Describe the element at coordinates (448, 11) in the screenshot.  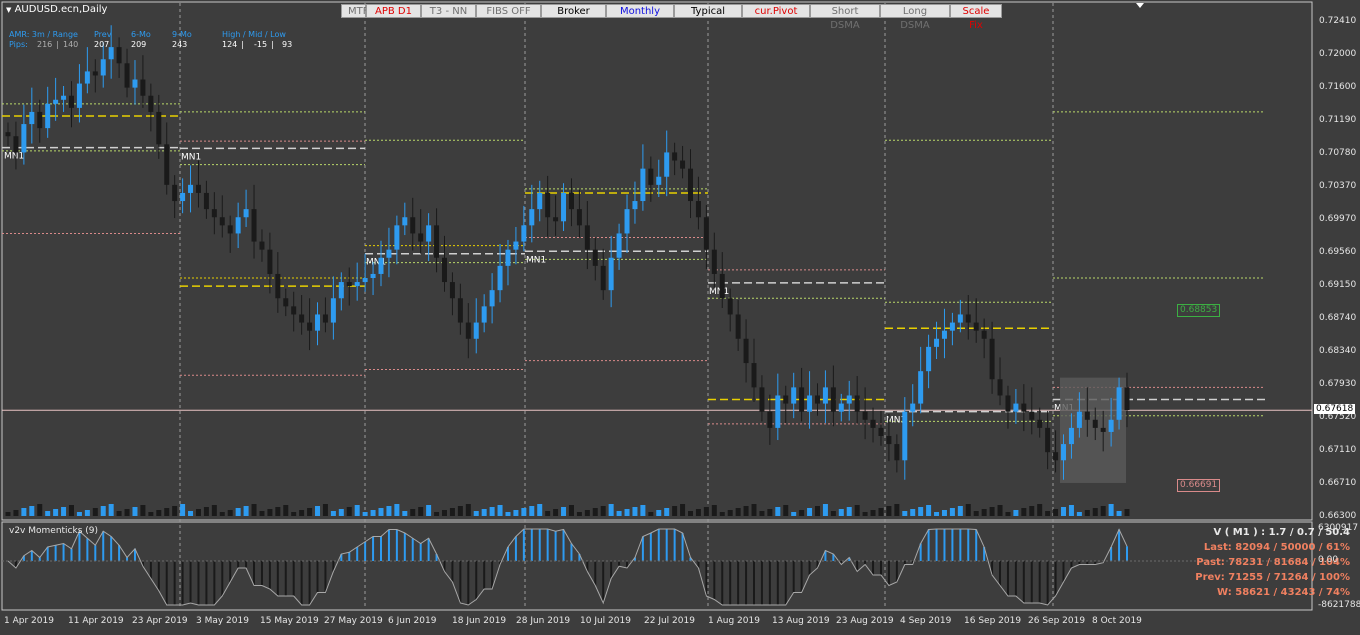
I see `toolbar-button-t3-nn: T3 - NN` at that location.